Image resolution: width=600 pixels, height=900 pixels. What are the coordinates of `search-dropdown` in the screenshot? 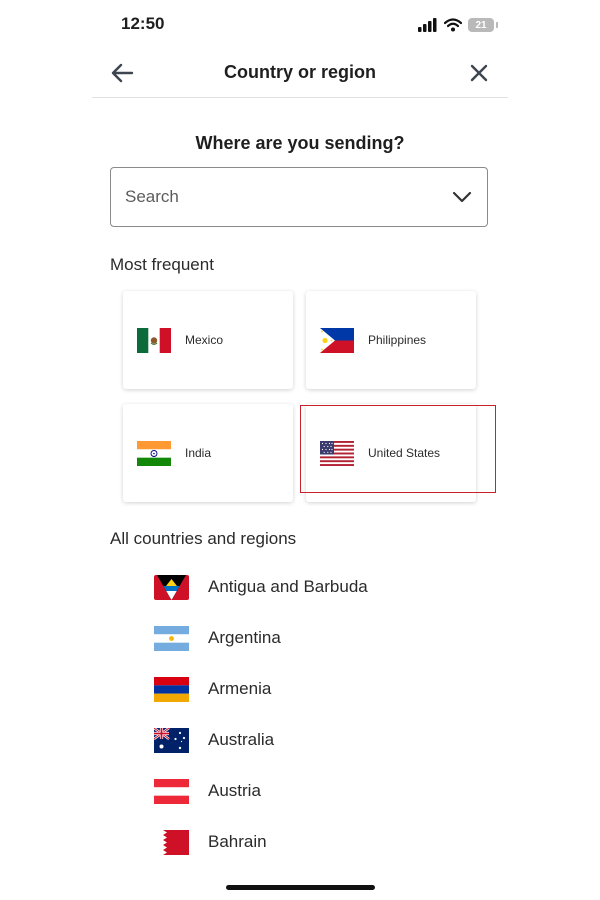 It's located at (299, 197).